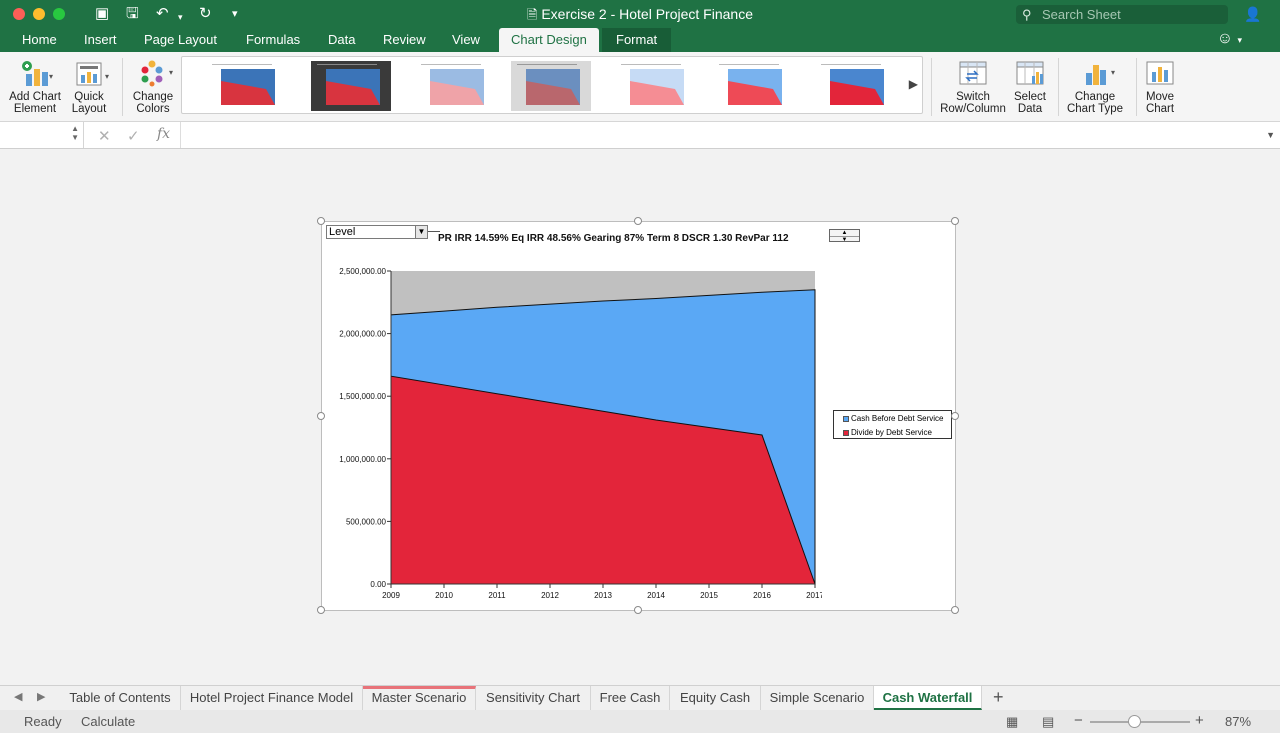  What do you see at coordinates (1252, 14) in the screenshot?
I see `share-user-icon: 👤` at bounding box center [1252, 14].